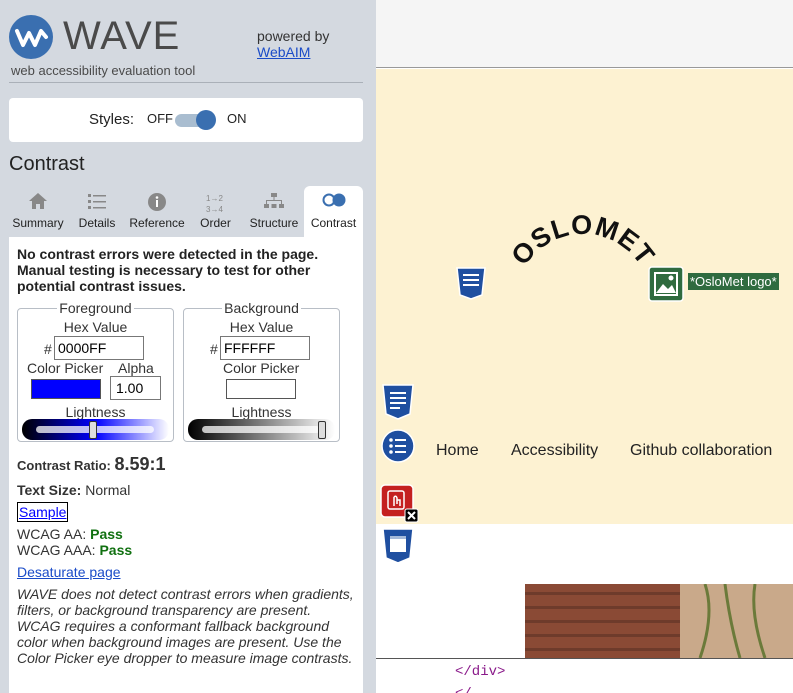  I want to click on info-icon, so click(157, 201).